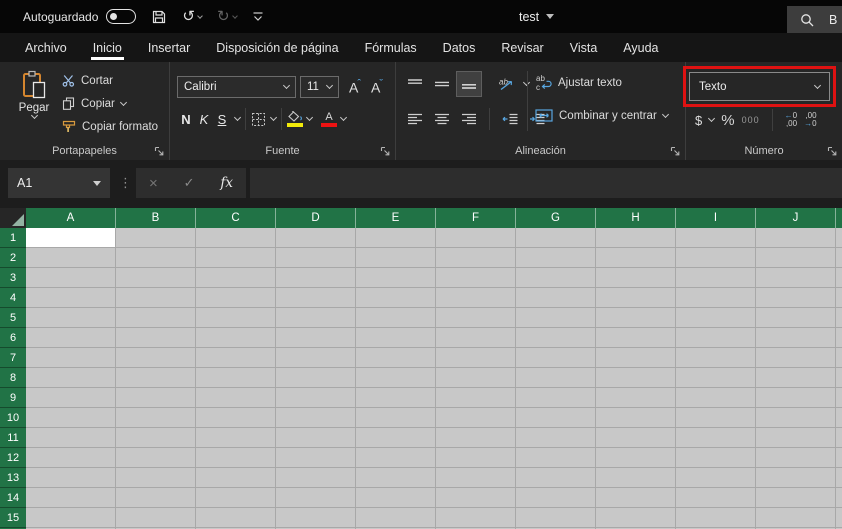  I want to click on save-button, so click(159, 17).